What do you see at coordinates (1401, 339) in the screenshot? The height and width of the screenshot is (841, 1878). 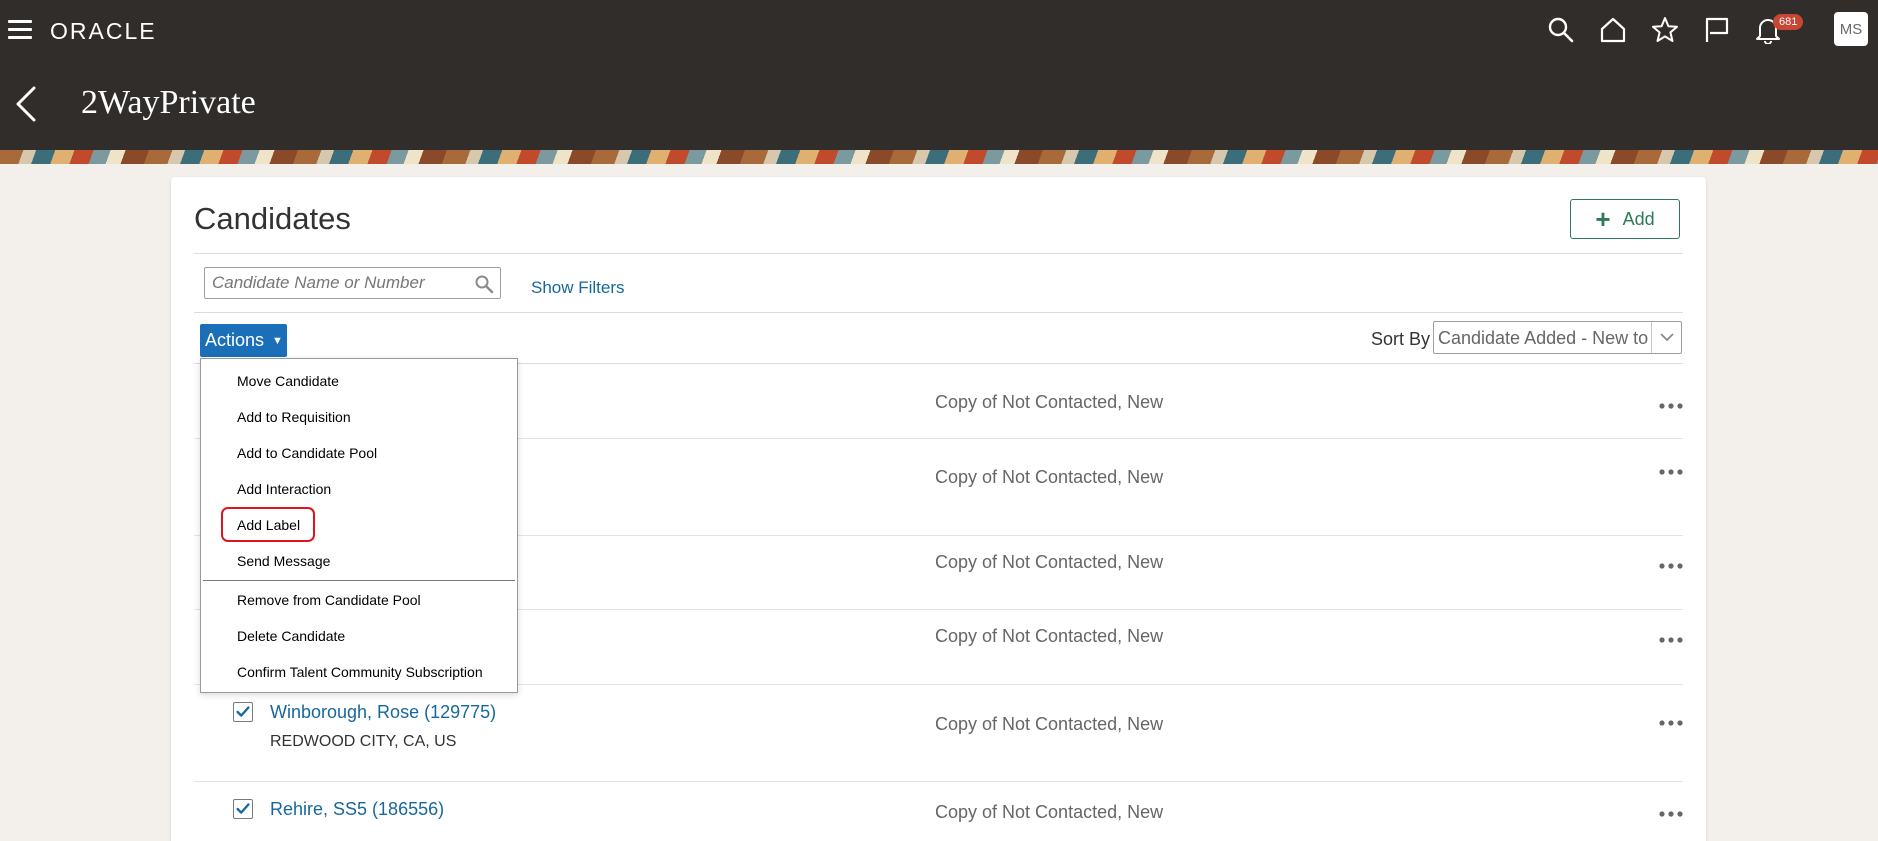 I see `sort-by-label: Sort By` at bounding box center [1401, 339].